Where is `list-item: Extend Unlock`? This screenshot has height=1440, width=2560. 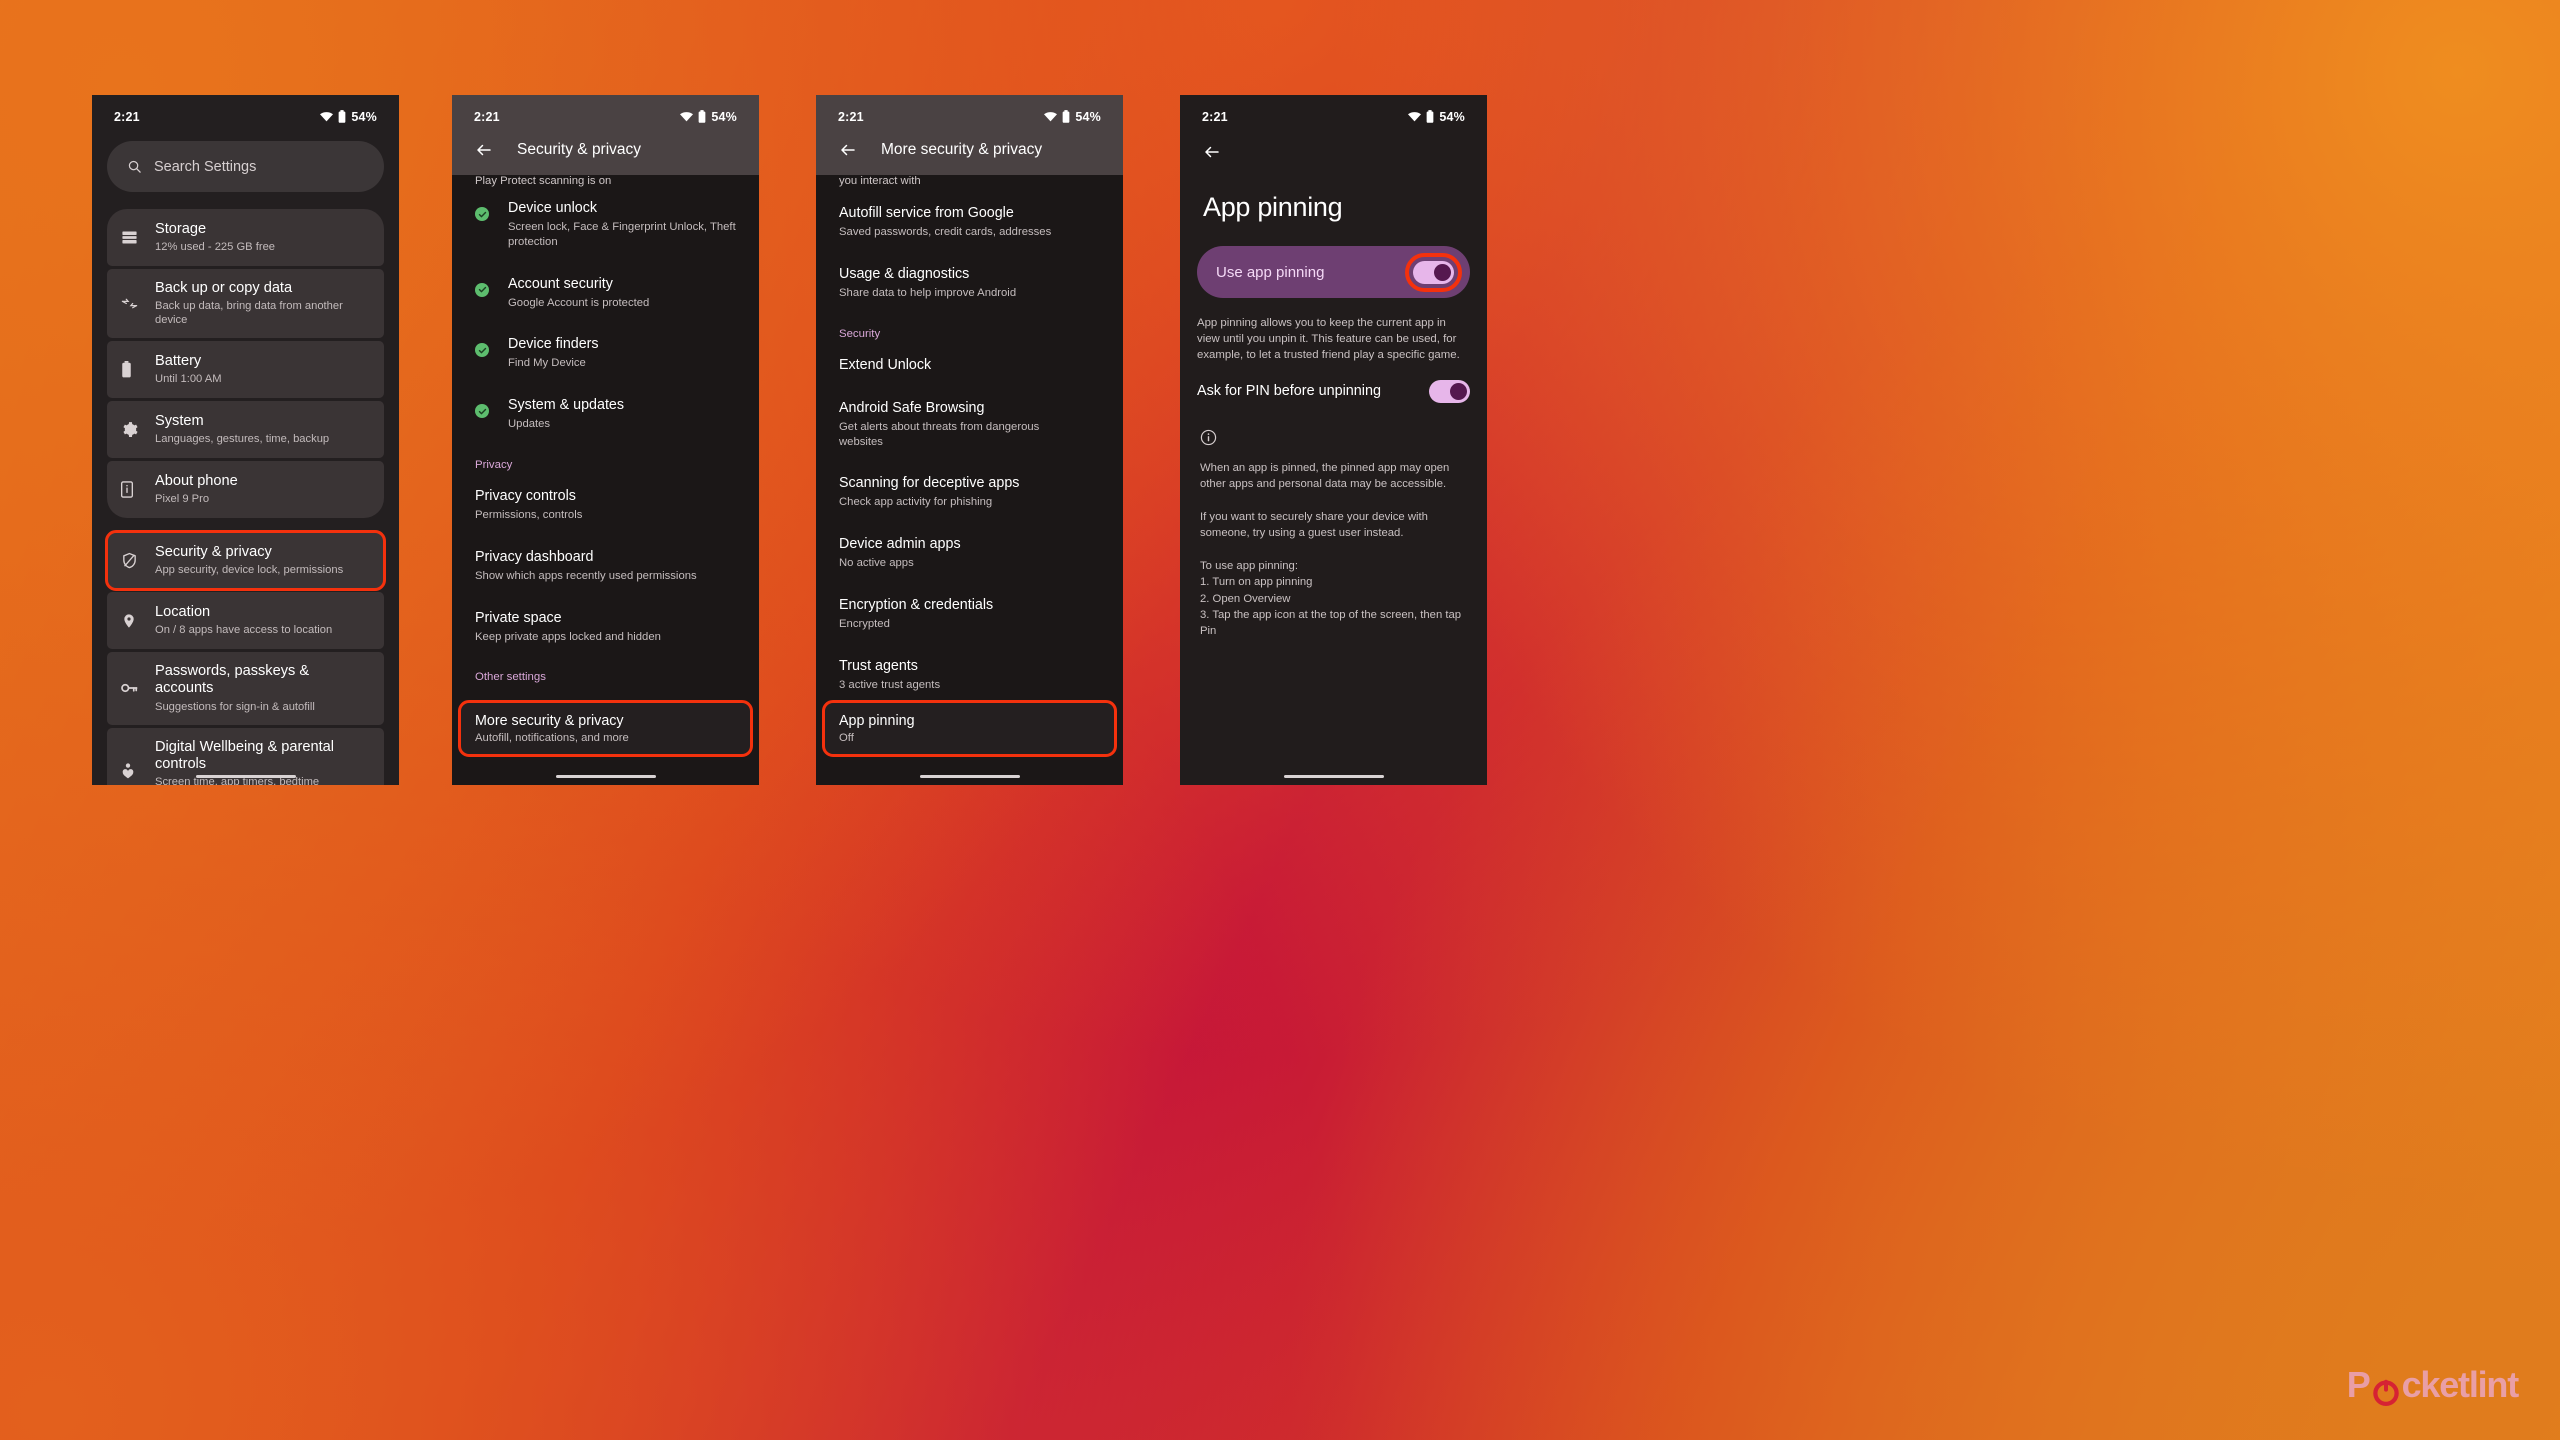
list-item: Extend Unlock is located at coordinates (969, 365).